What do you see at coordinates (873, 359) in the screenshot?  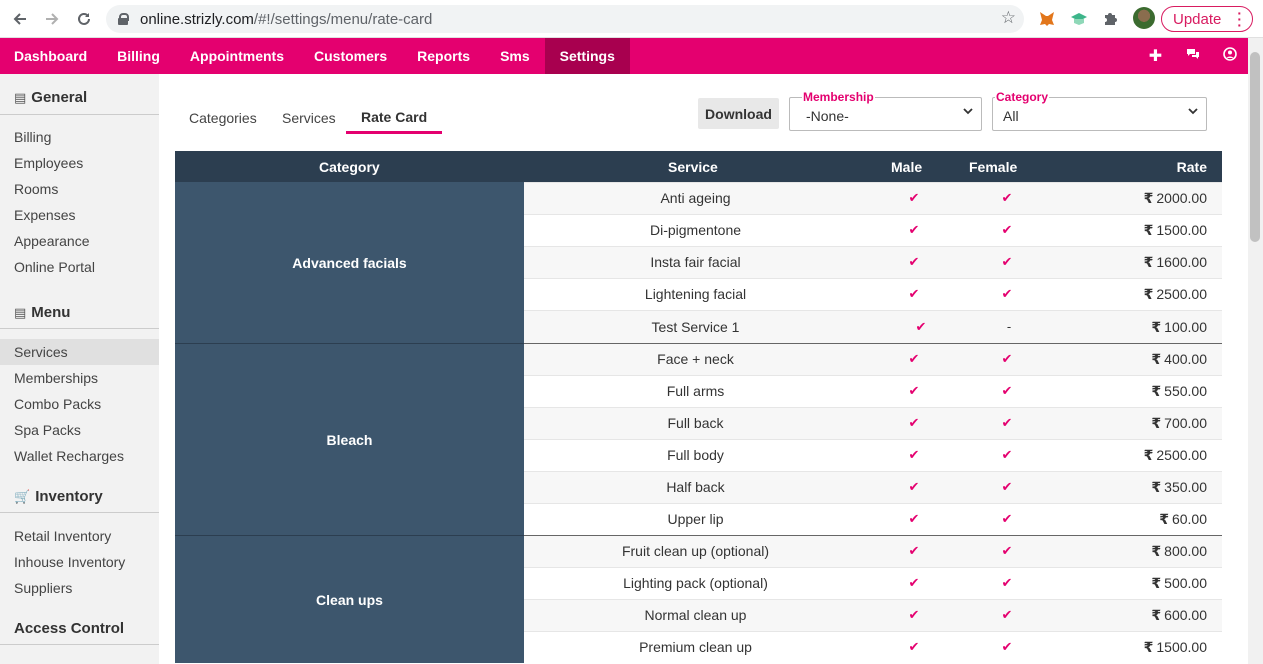 I see `table-row: Face + neck ✔ ✔ ₹400.00` at bounding box center [873, 359].